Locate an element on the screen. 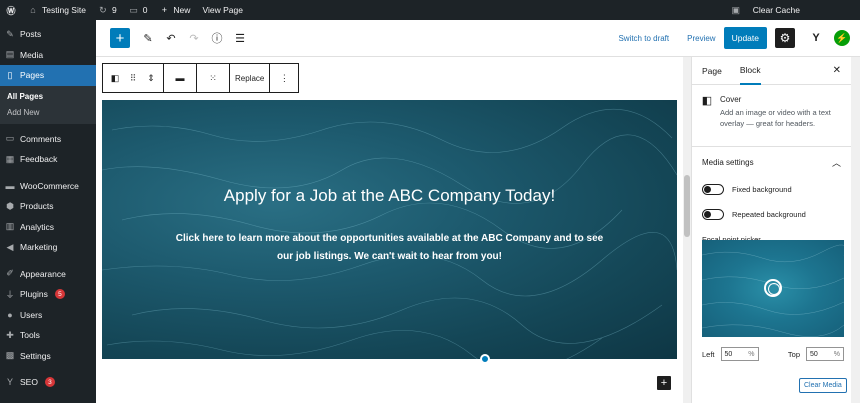  sidebar-item-pages: ▯ Pages is located at coordinates (48, 75).